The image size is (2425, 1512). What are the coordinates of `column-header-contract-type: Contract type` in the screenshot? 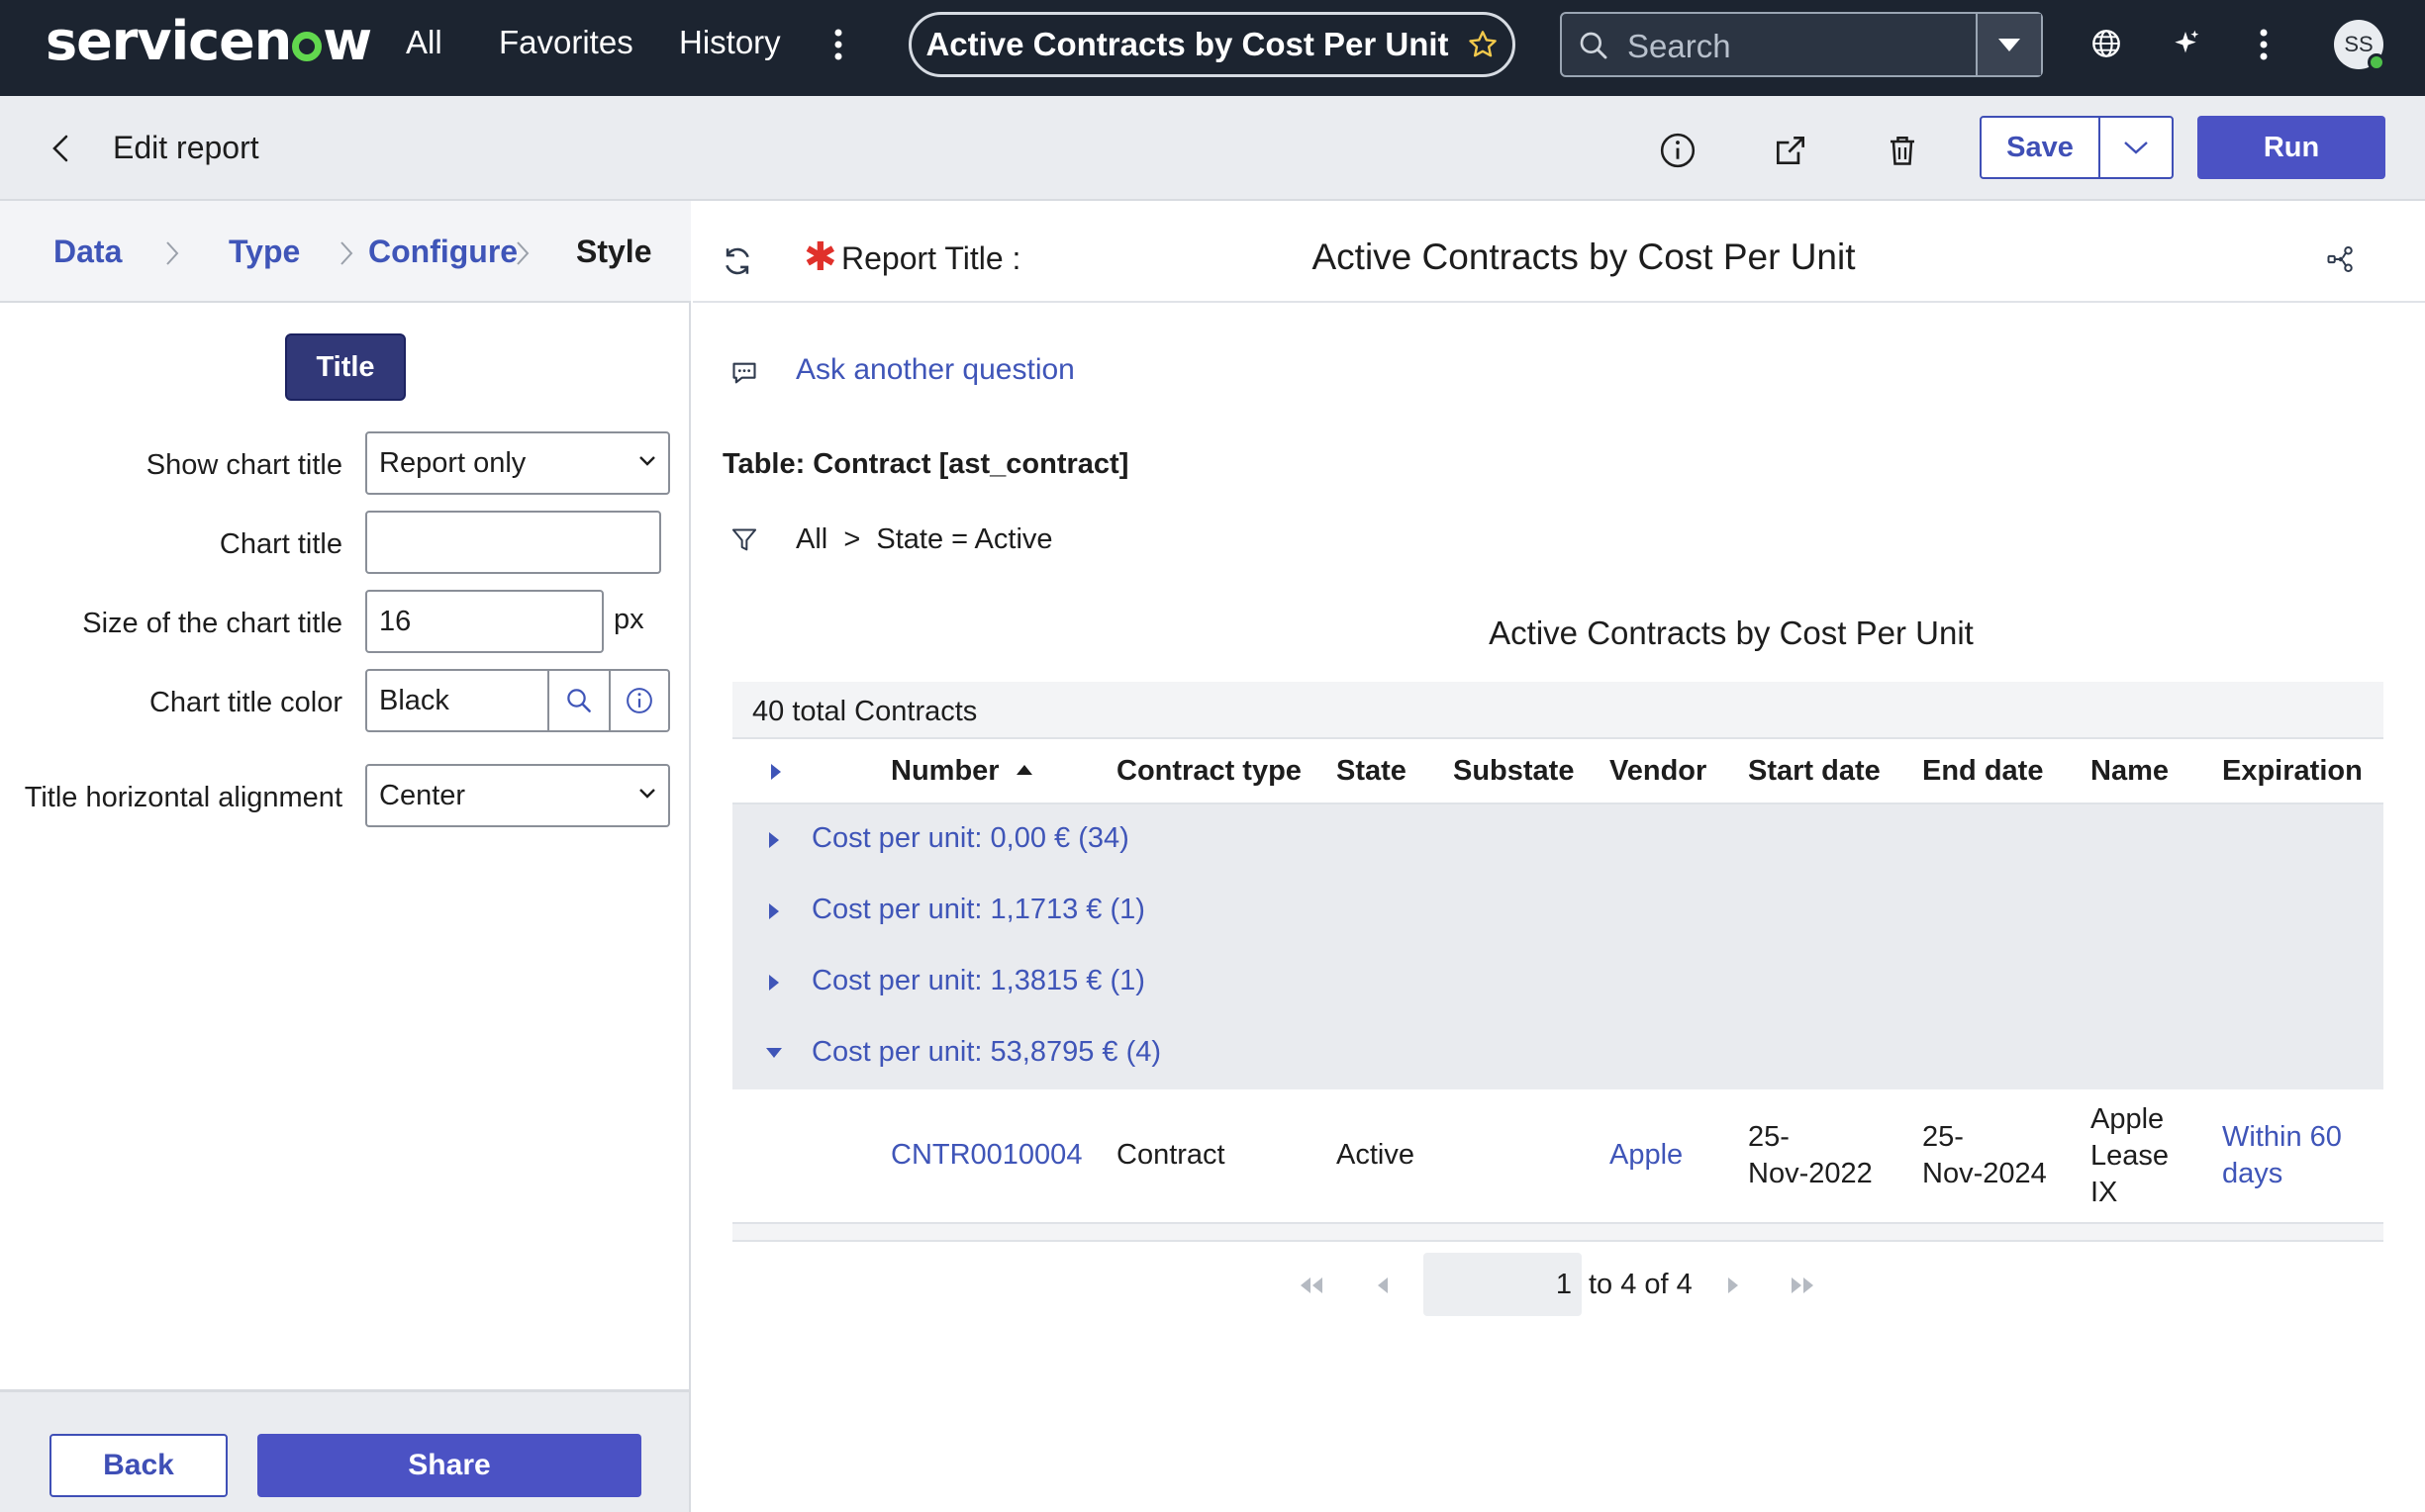 It's located at (1209, 772).